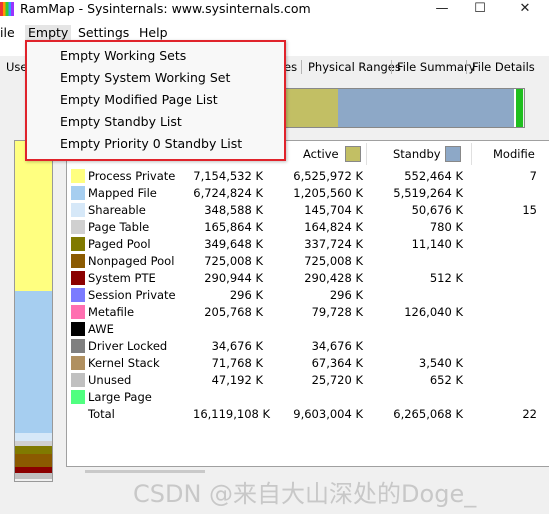 The height and width of the screenshot is (514, 549). I want to click on row-standby: 780 K, so click(446, 227).